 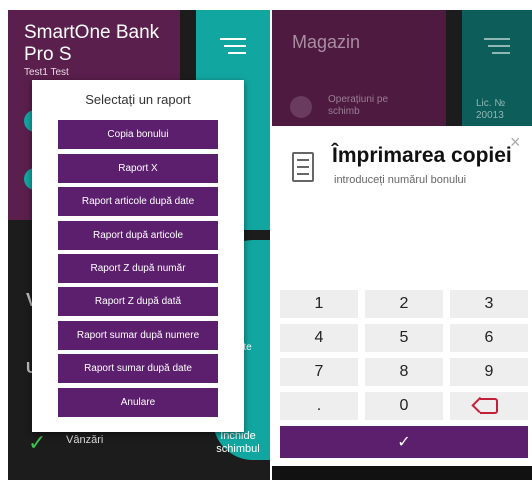 I want to click on report-button-z-by-date: Raport Z după dată, so click(x=138, y=301).